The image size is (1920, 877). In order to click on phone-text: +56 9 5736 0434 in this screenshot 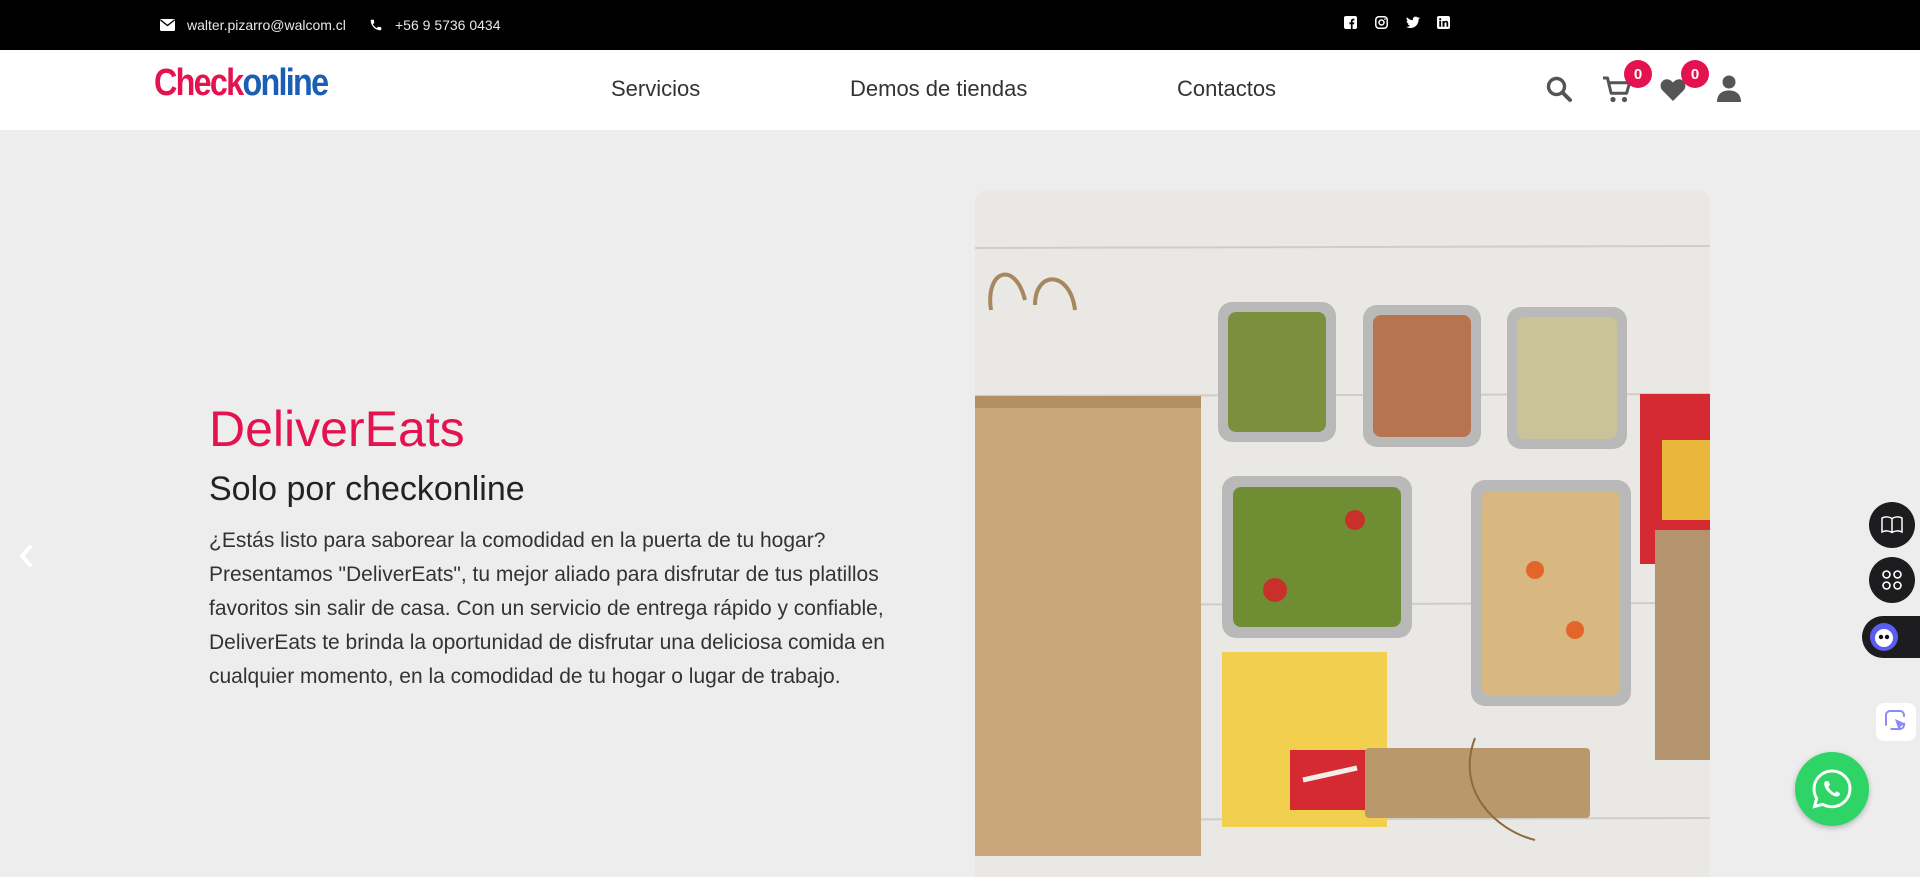, I will do `click(448, 25)`.